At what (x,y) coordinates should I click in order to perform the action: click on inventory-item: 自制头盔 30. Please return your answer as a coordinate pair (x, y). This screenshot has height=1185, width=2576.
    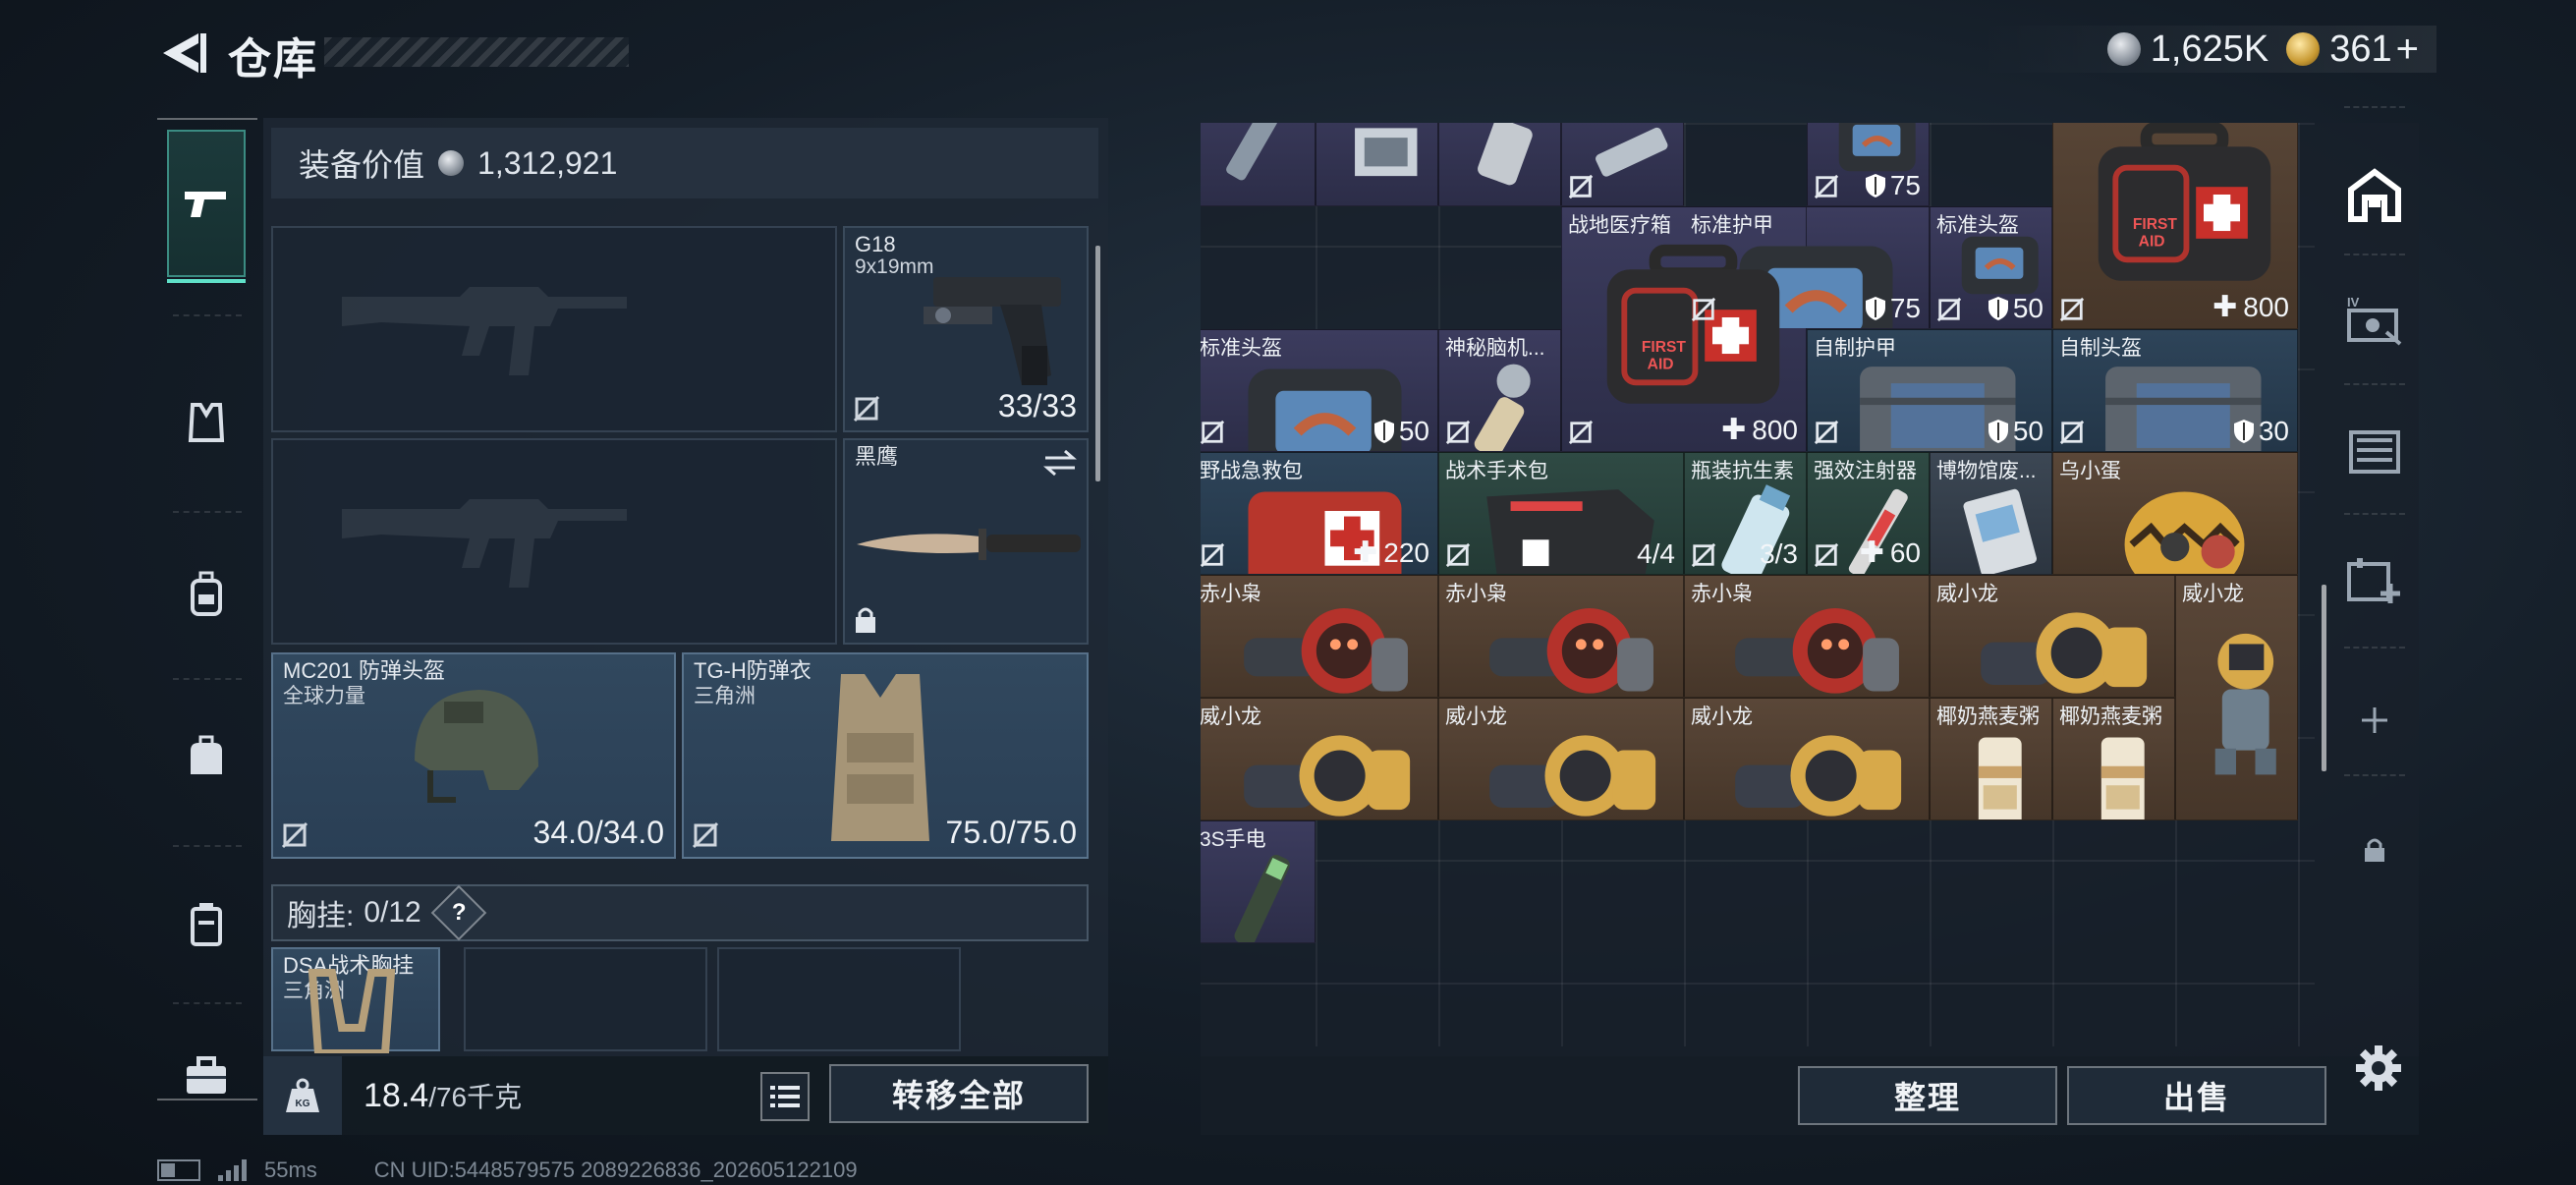
    Looking at the image, I should click on (2175, 391).